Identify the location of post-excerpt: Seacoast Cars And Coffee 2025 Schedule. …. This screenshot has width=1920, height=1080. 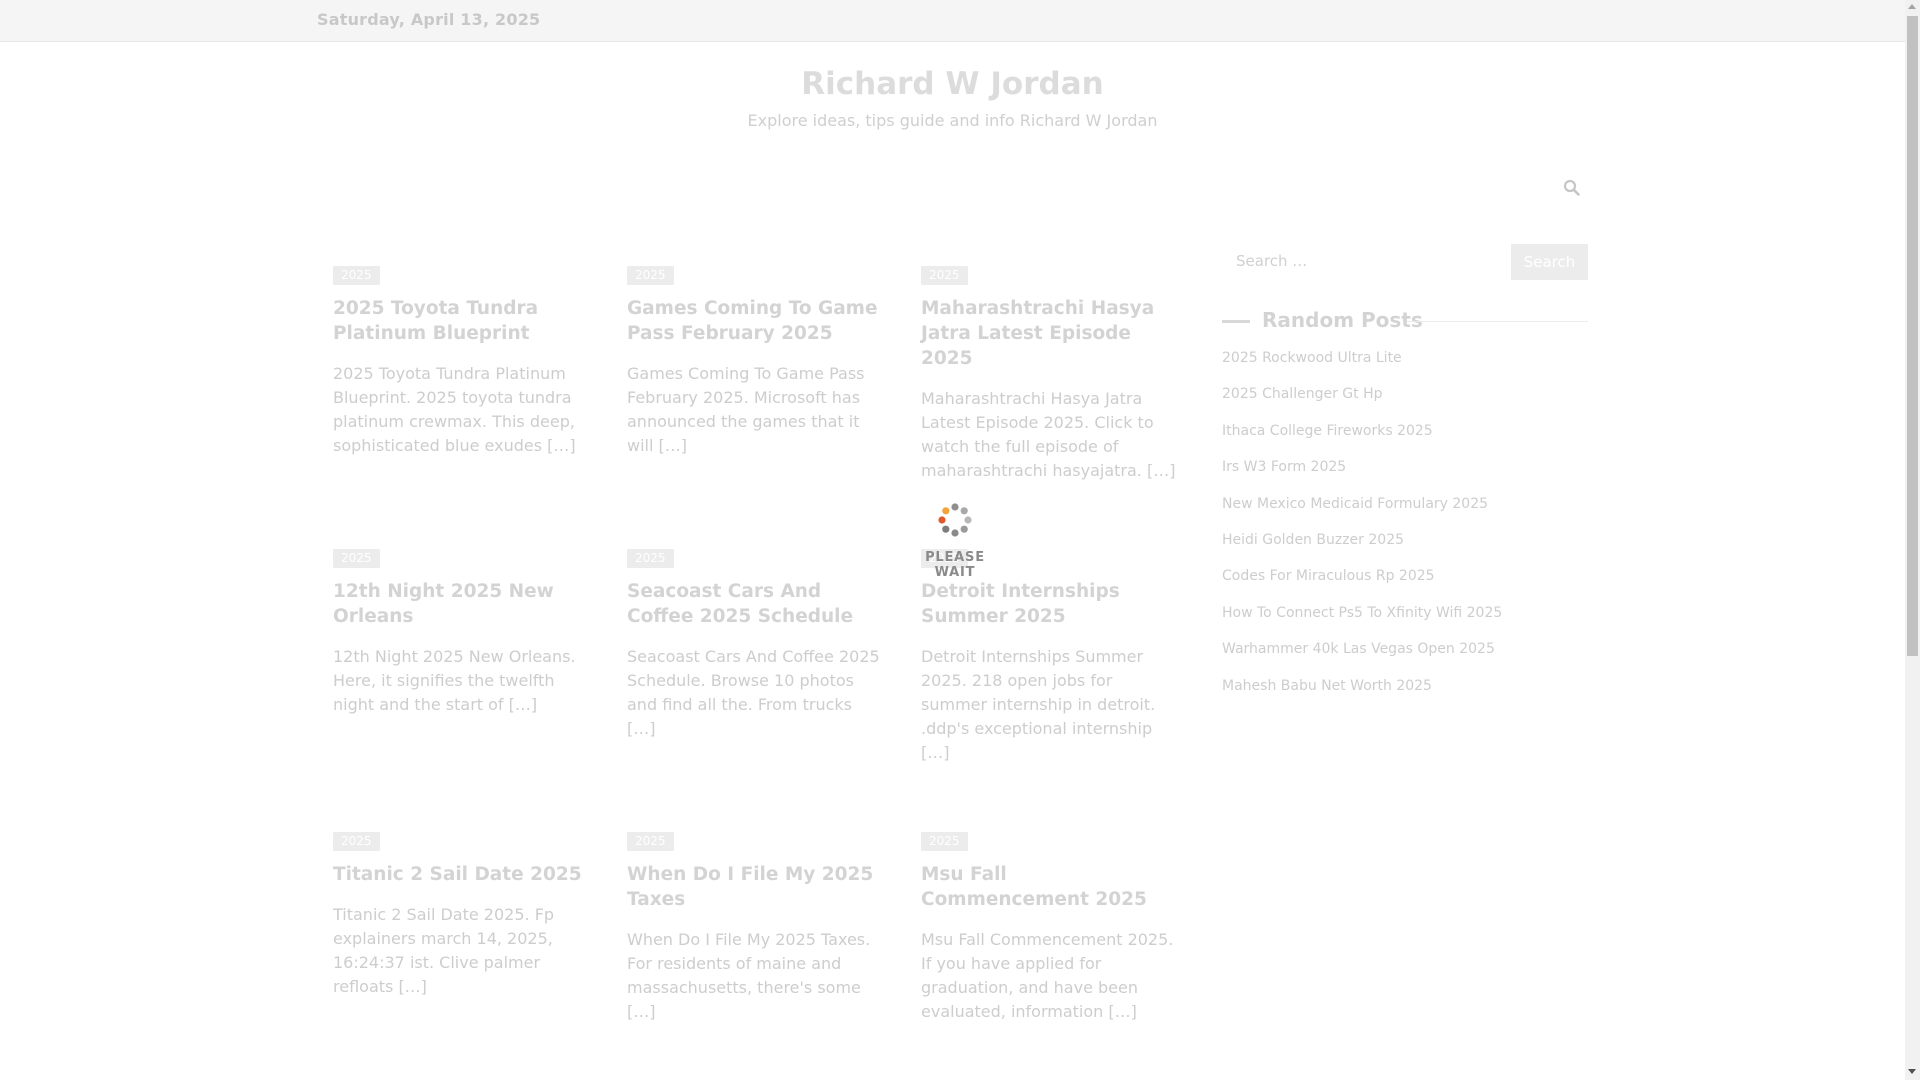
(753, 692).